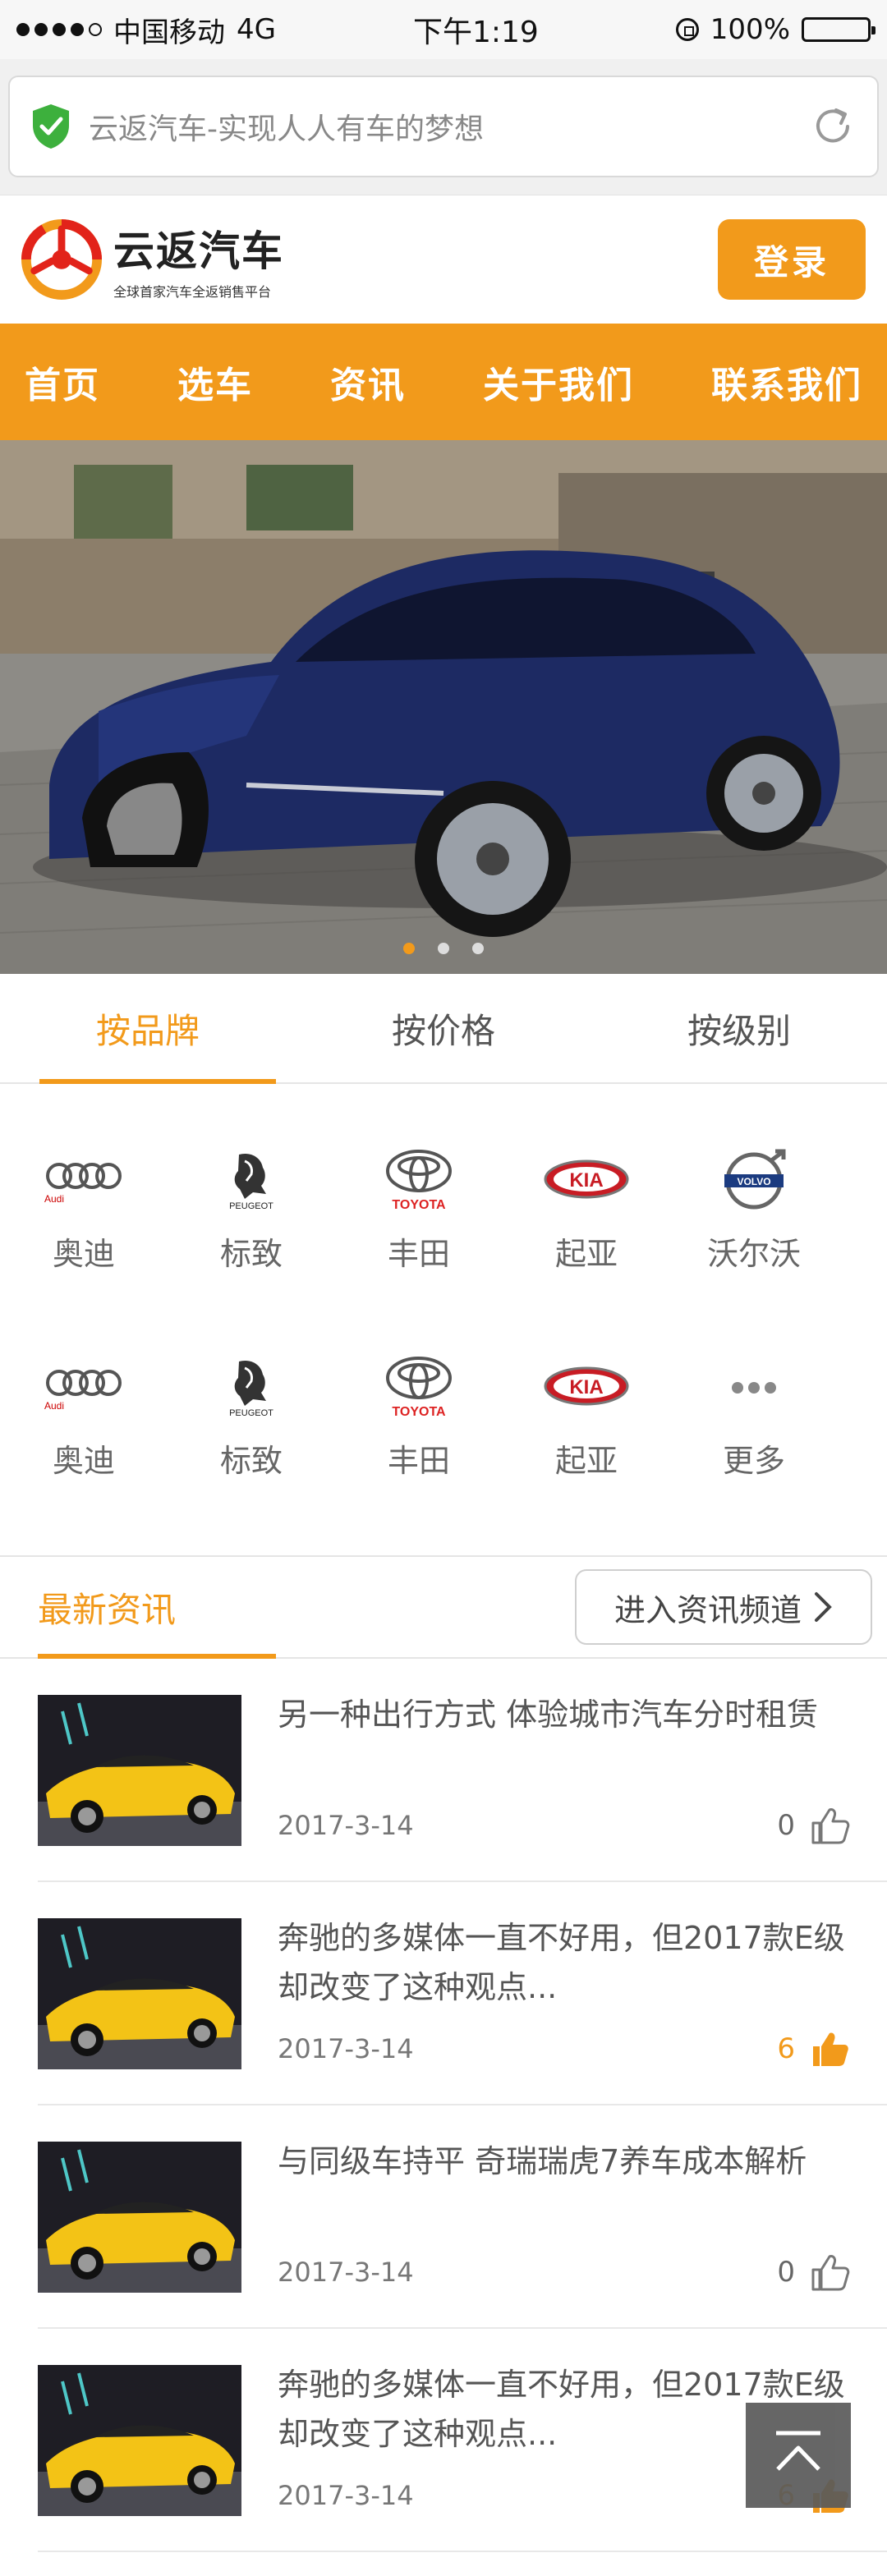  I want to click on site-header: 云返汽车 全球首家汽车全返销售平台 登录, so click(443, 259).